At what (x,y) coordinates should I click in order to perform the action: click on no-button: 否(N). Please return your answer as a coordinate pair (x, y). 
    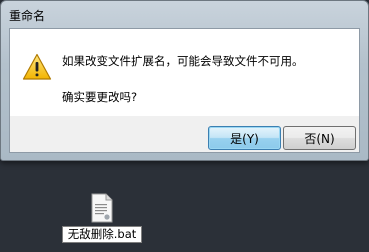
    Looking at the image, I should click on (319, 138).